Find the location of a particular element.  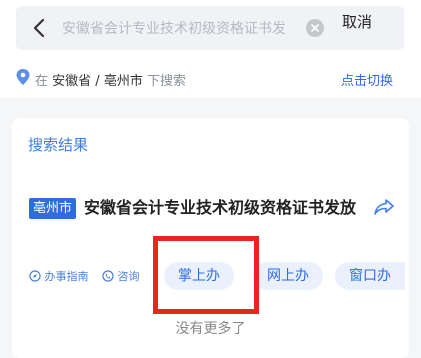

location-prefix: 在 is located at coordinates (42, 81).